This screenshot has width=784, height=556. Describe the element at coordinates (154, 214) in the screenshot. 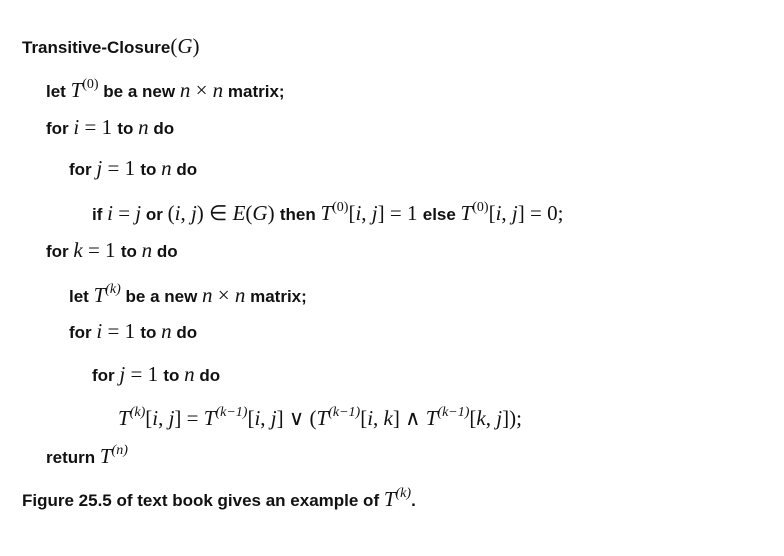

I see `keyword-text: or` at that location.